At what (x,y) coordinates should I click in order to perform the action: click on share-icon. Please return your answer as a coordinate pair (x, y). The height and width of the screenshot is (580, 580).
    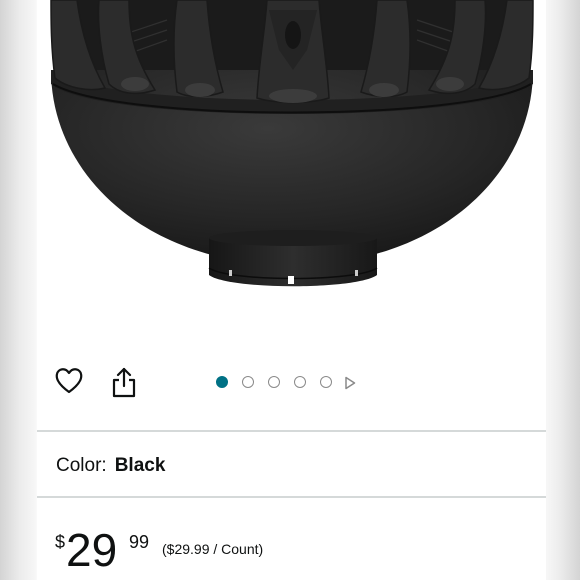
    Looking at the image, I should click on (124, 382).